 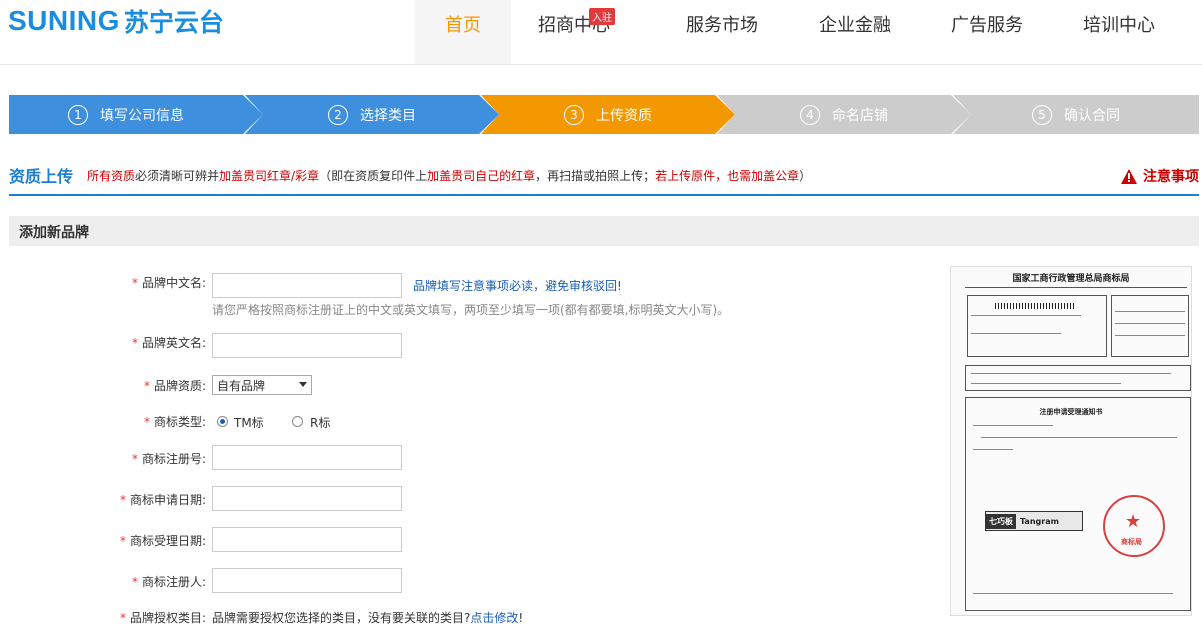 What do you see at coordinates (307, 580) in the screenshot?
I see `registrant-input` at bounding box center [307, 580].